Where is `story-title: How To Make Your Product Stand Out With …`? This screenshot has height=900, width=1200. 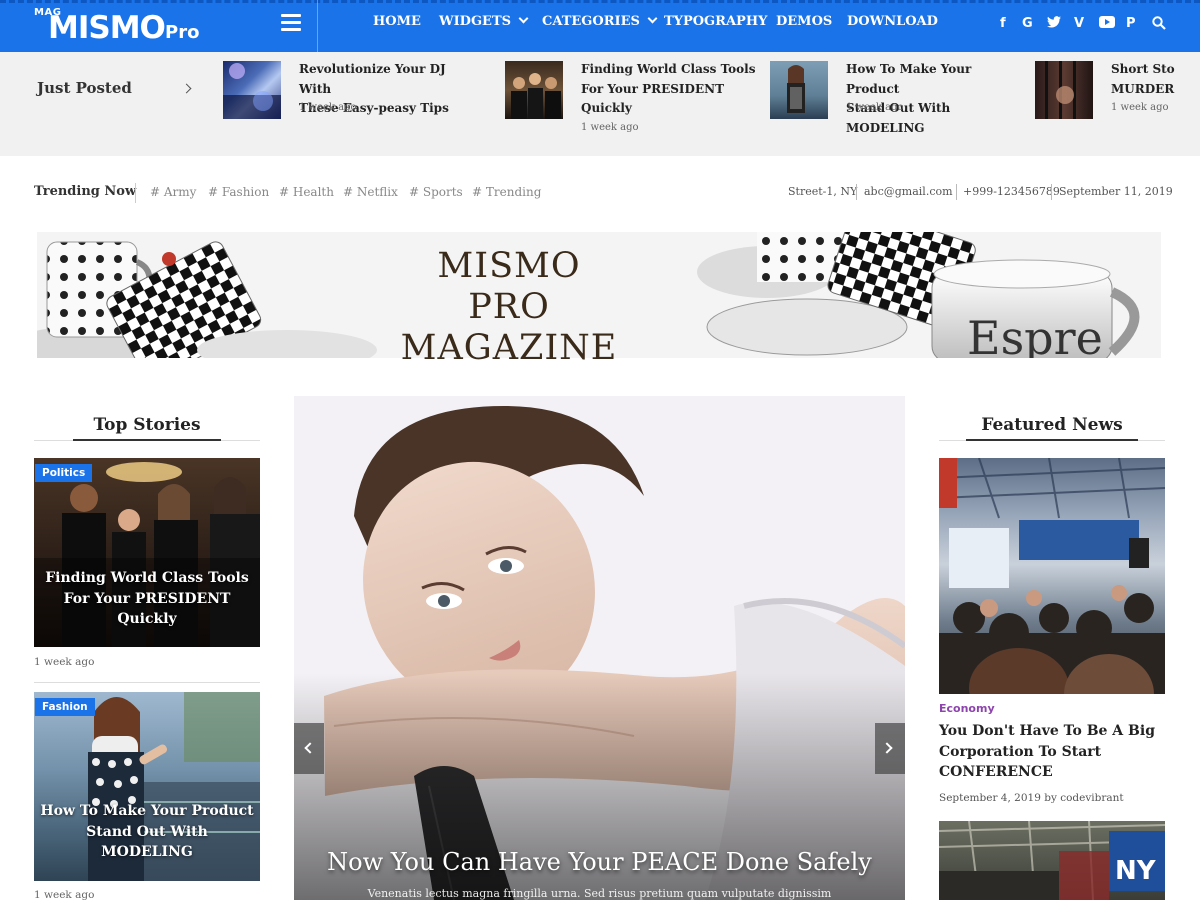 story-title: How To Make Your Product Stand Out With … is located at coordinates (147, 832).